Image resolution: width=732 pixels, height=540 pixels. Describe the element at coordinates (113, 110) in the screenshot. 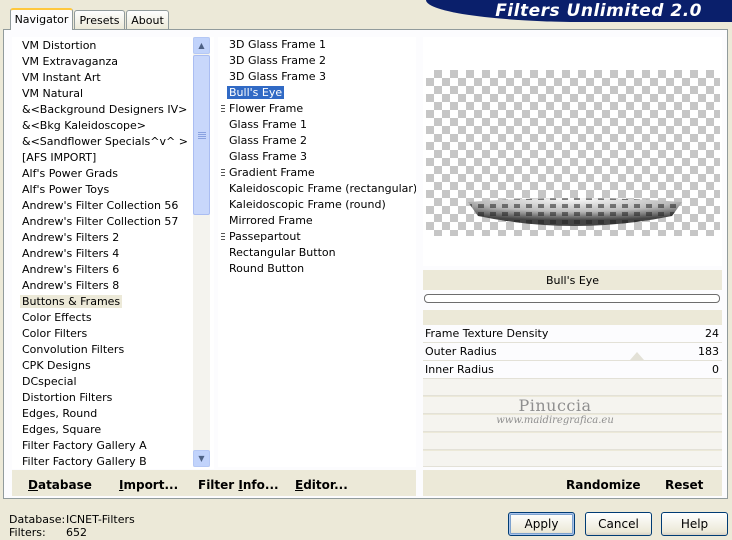

I see `category-item: &<Background Designers IV>` at that location.